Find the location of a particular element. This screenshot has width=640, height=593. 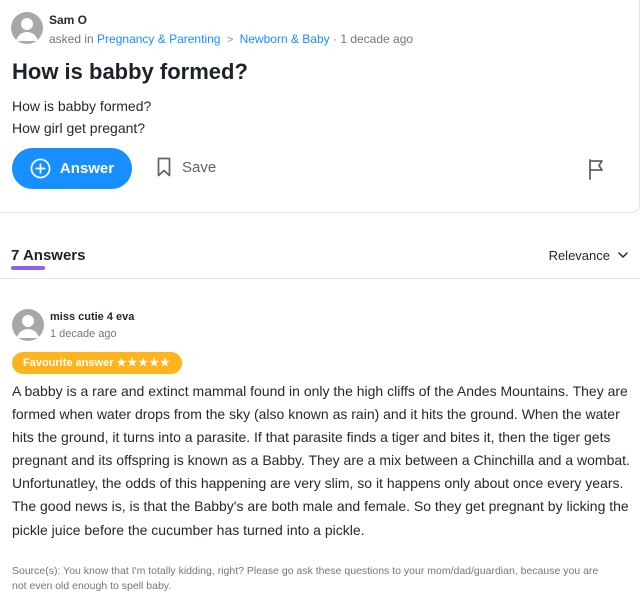

save-button-label: Save is located at coordinates (199, 167).